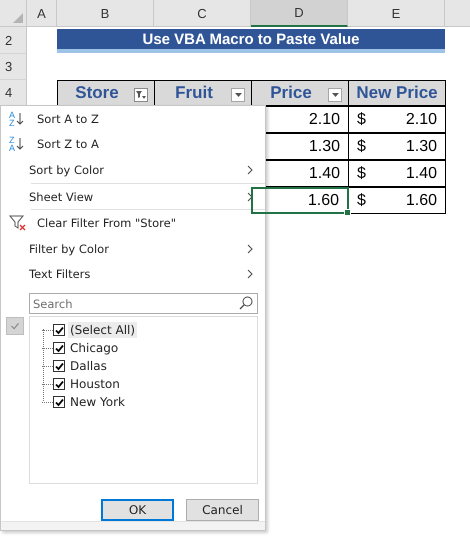 This screenshot has height=538, width=470. Describe the element at coordinates (299, 13) in the screenshot. I see `column-header: D` at that location.